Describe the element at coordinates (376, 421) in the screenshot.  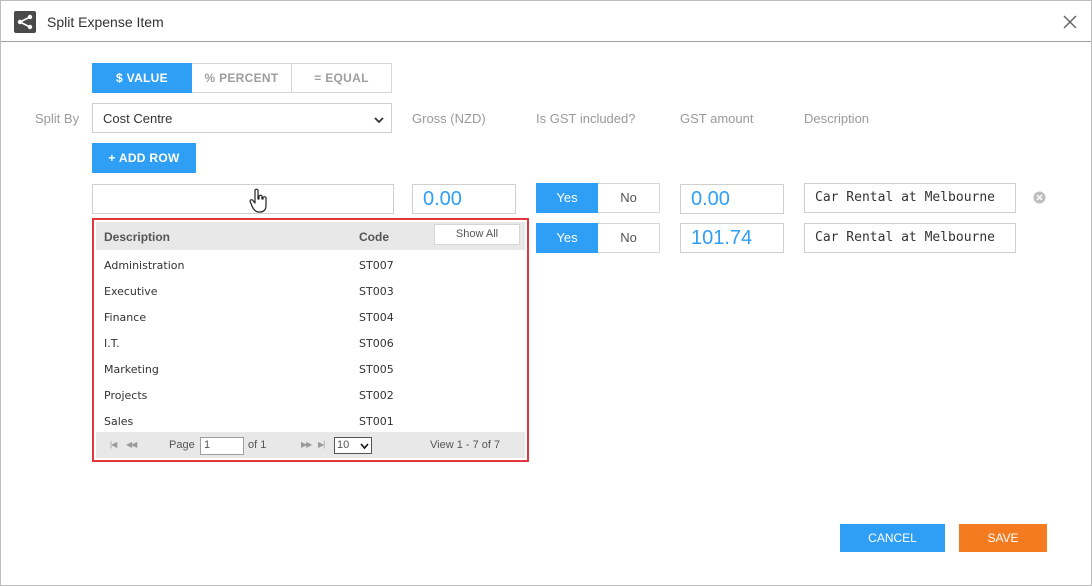
I see `item-code: ST001` at that location.